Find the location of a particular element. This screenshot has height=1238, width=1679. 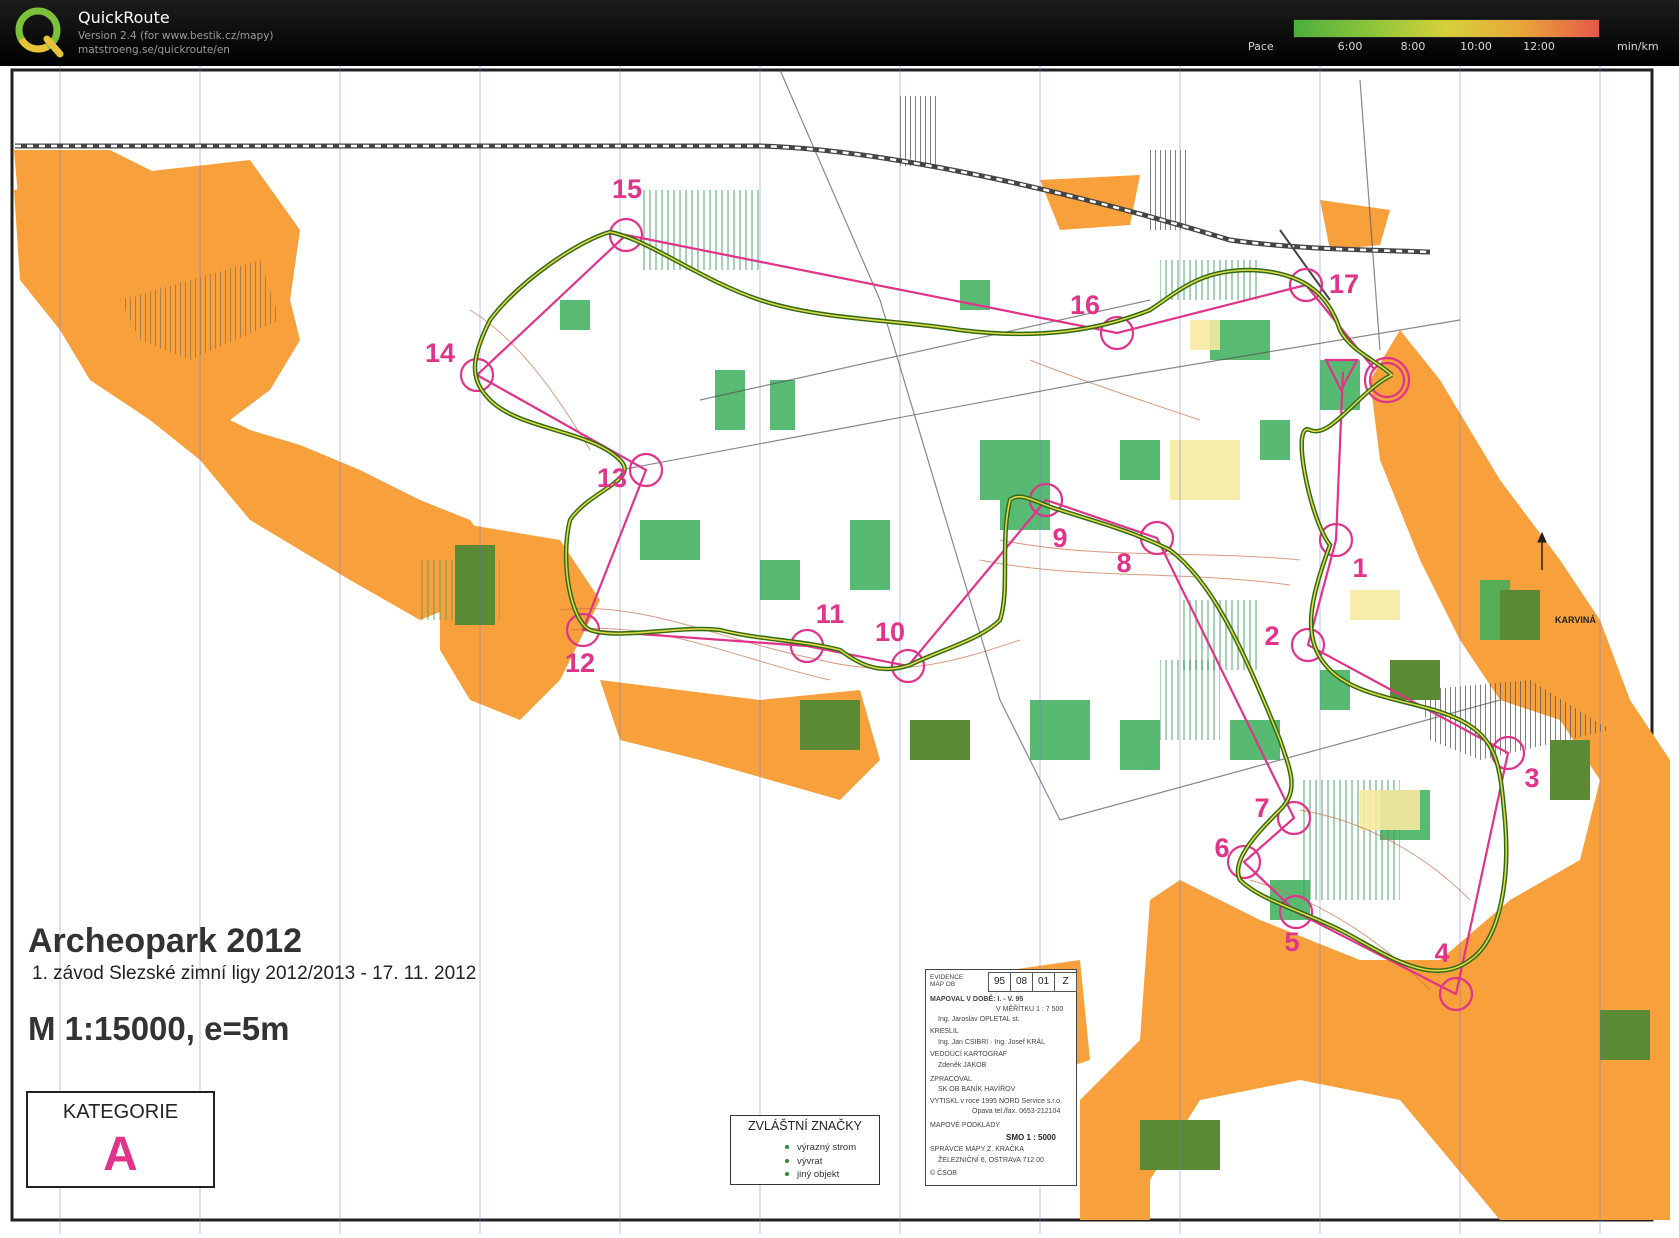

pace-color-scale is located at coordinates (1446, 28).